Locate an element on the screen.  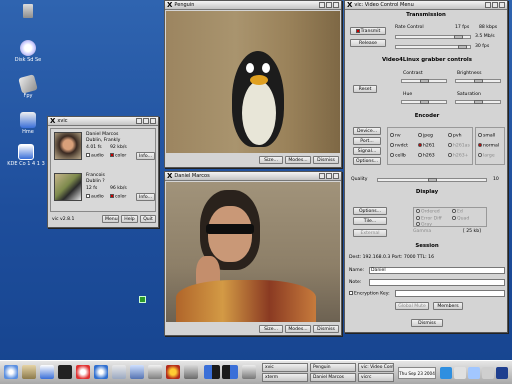
clock: Thu Sep 23 2004 is located at coordinates (417, 373).